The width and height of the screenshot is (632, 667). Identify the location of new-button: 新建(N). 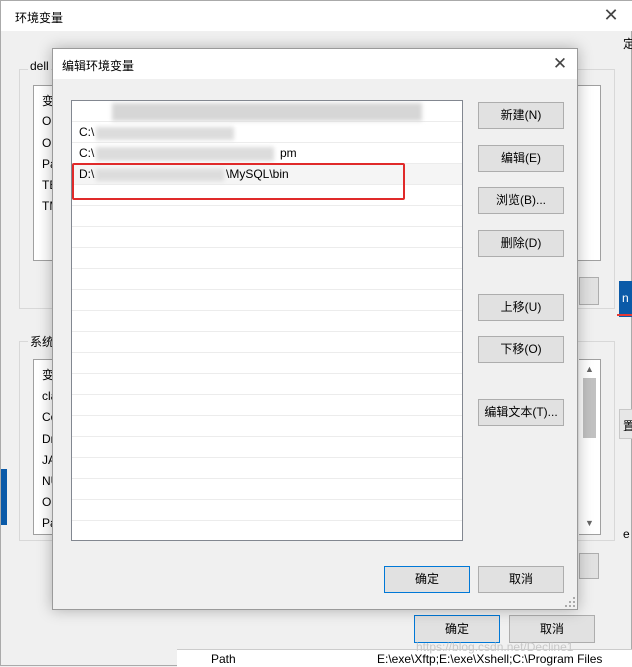
(521, 115).